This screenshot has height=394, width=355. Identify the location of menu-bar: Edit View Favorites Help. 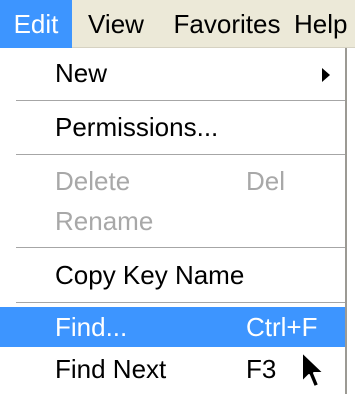
(177, 24).